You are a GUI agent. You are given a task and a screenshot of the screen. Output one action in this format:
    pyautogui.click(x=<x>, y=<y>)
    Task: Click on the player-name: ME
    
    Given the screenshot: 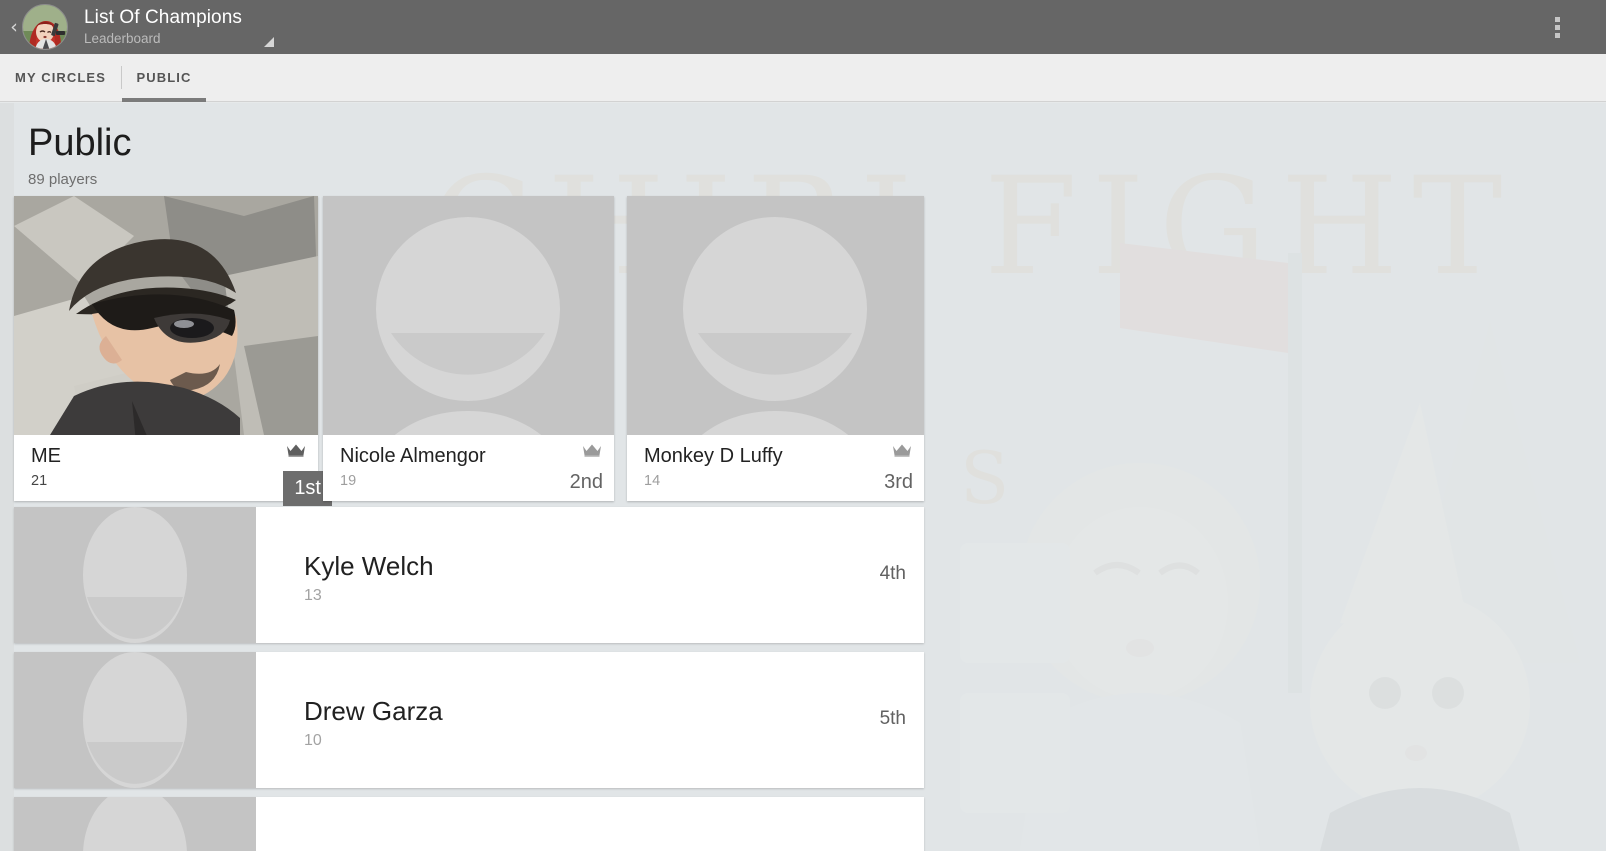 What is the action you would take?
    pyautogui.click(x=46, y=456)
    